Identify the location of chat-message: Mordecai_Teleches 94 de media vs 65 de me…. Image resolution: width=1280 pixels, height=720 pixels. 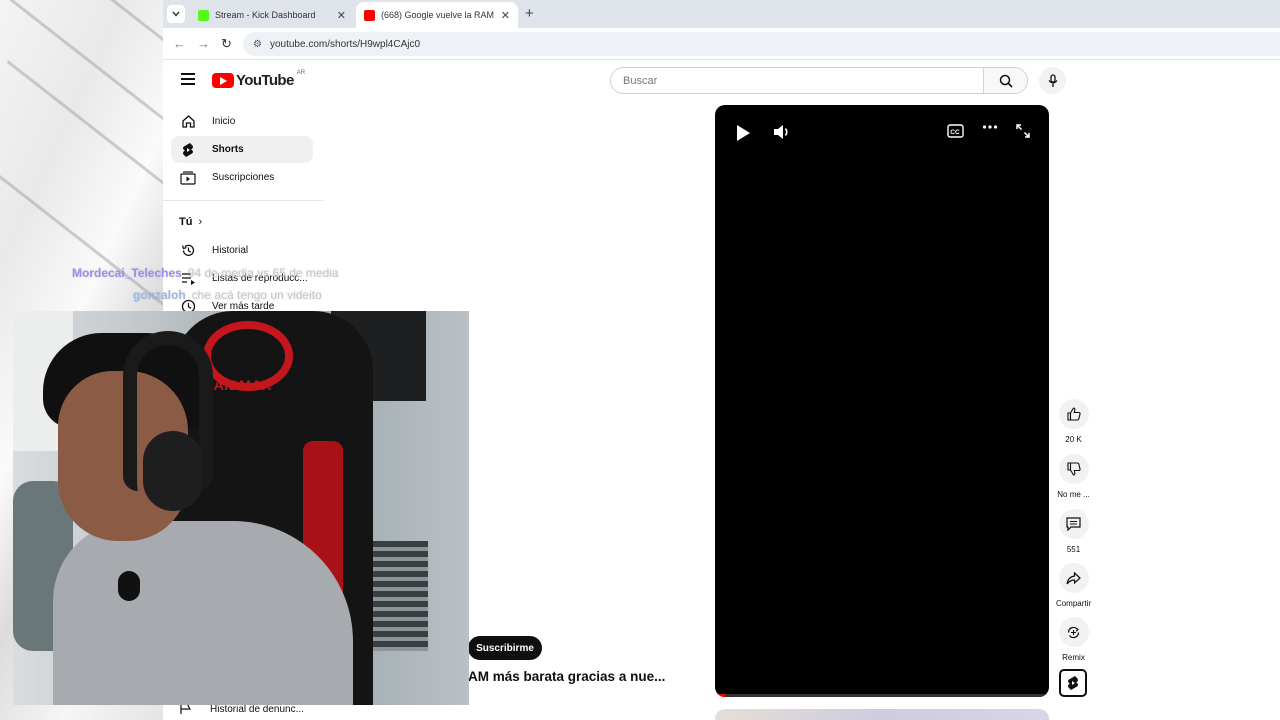
(205, 273).